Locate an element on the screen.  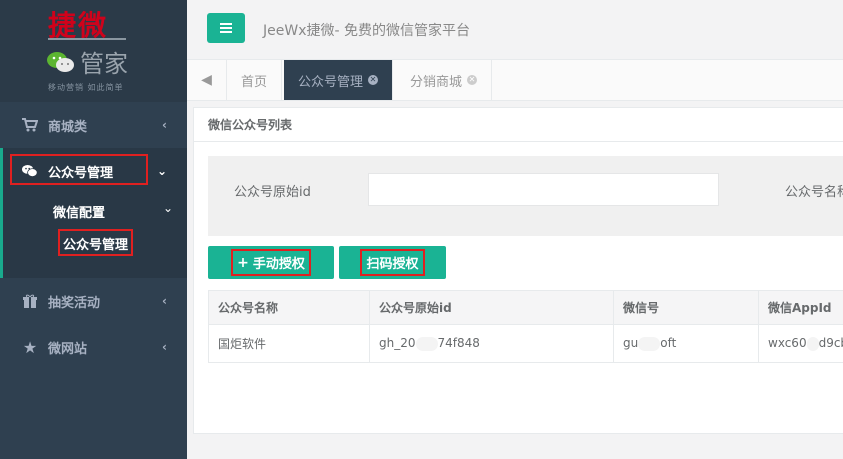
highlight-box: + 手动授权 is located at coordinates (271, 262).